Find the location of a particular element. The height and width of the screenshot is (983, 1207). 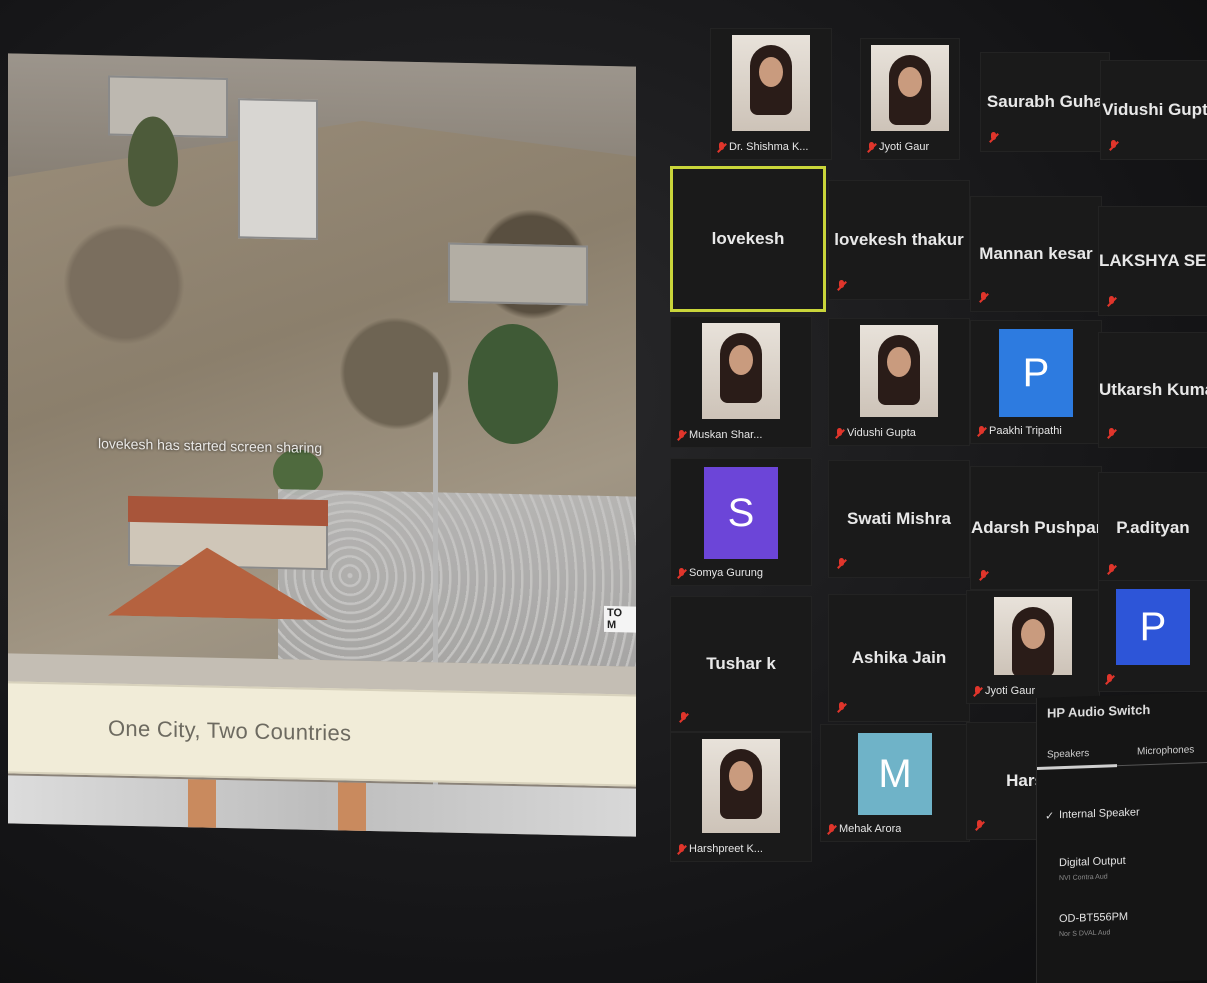

audio-device-sub: NVI Contra Aud is located at coordinates (1083, 878).